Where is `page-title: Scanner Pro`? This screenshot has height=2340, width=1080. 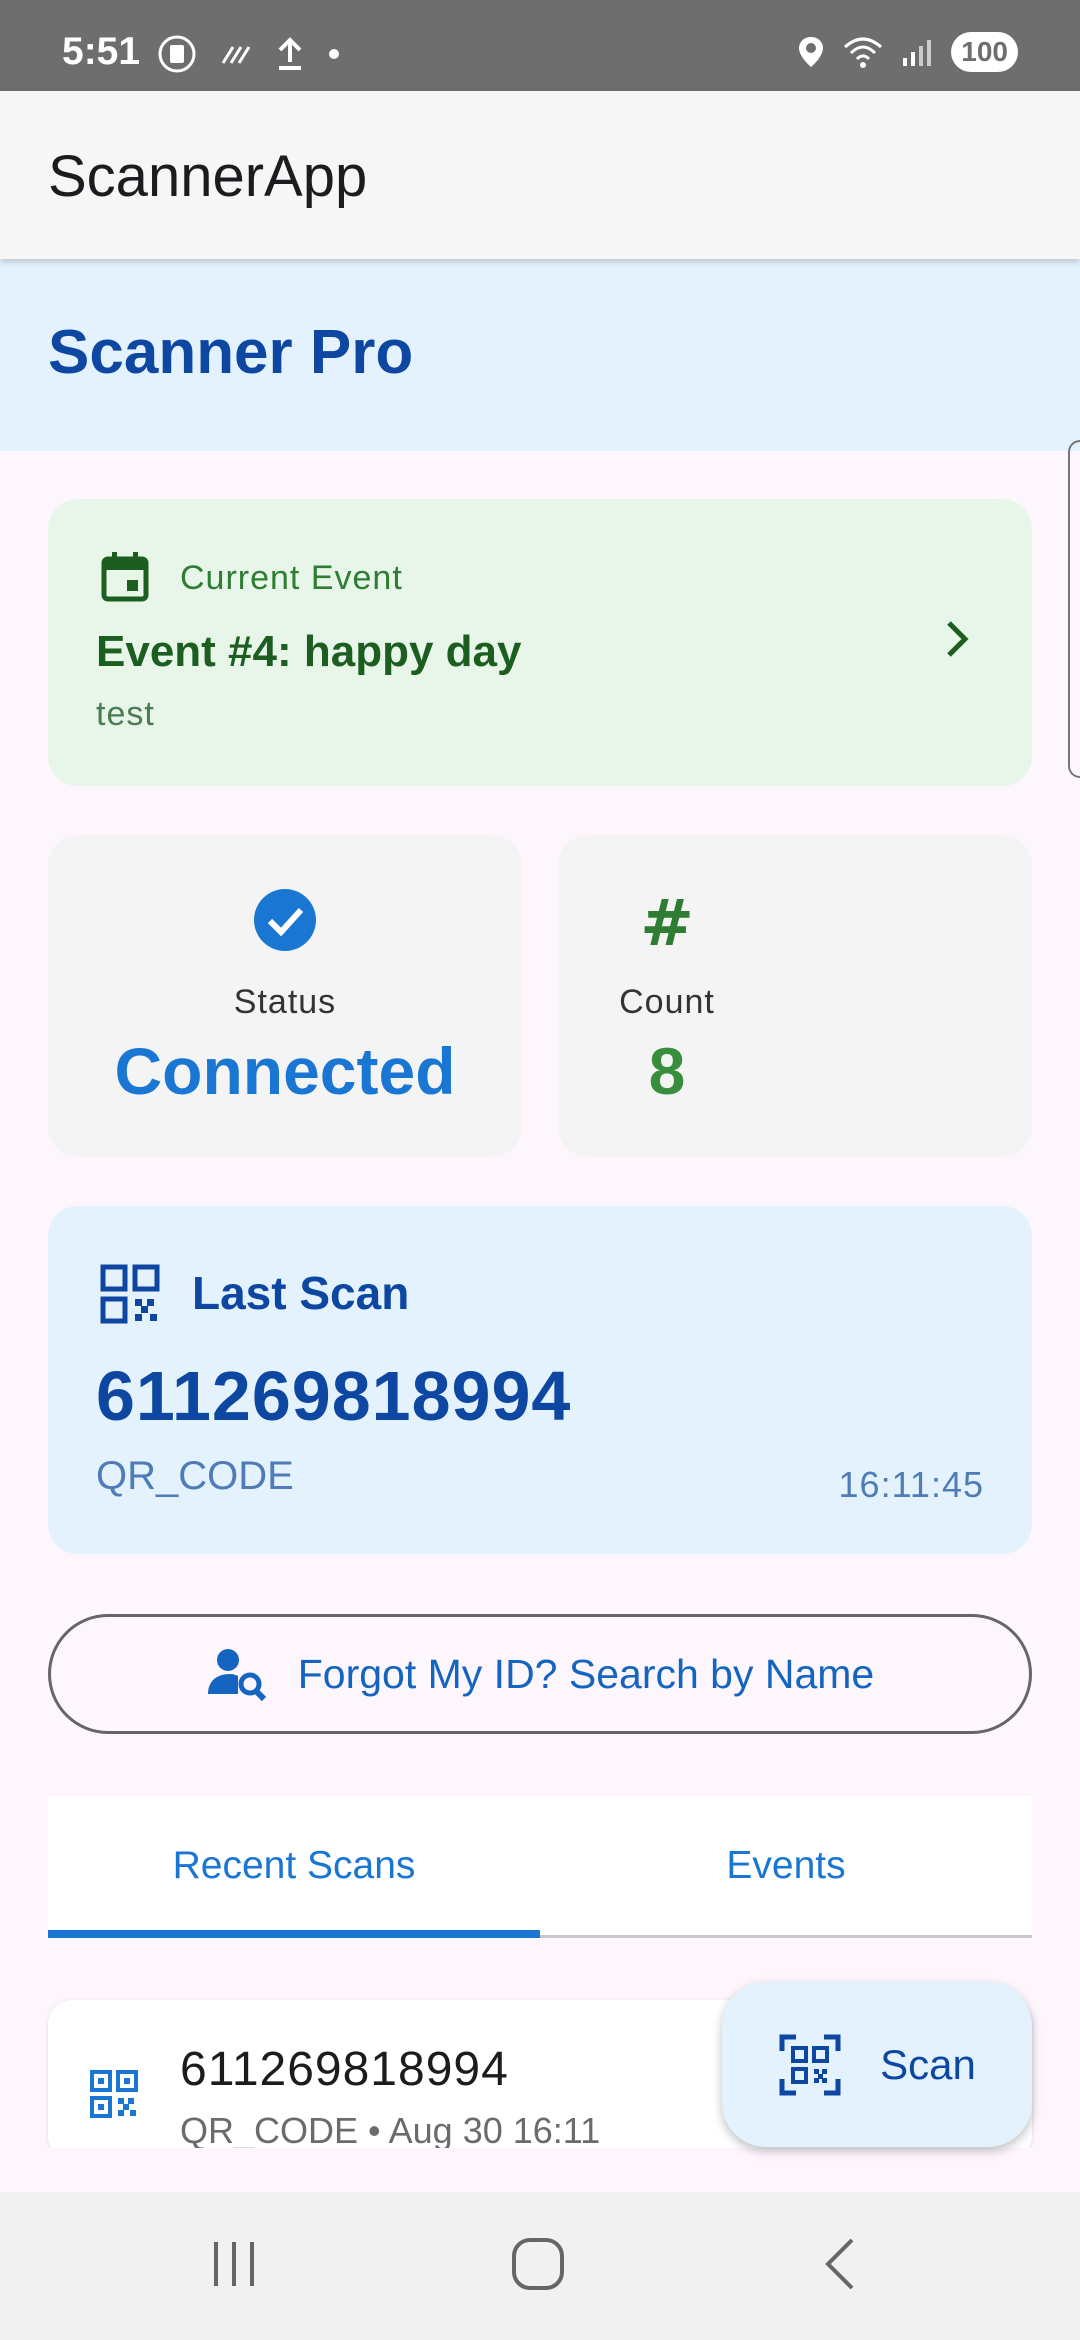
page-title: Scanner Pro is located at coordinates (231, 352).